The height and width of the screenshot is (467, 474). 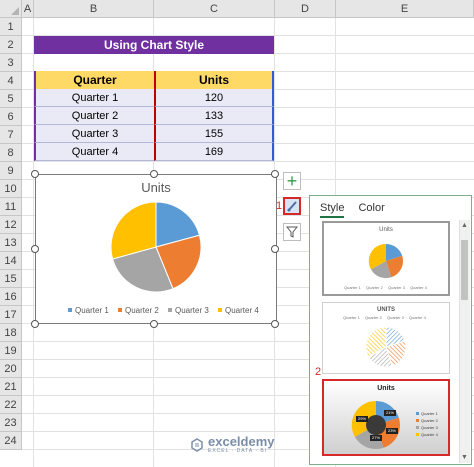 I want to click on units-cell: 155, so click(x=214, y=134).